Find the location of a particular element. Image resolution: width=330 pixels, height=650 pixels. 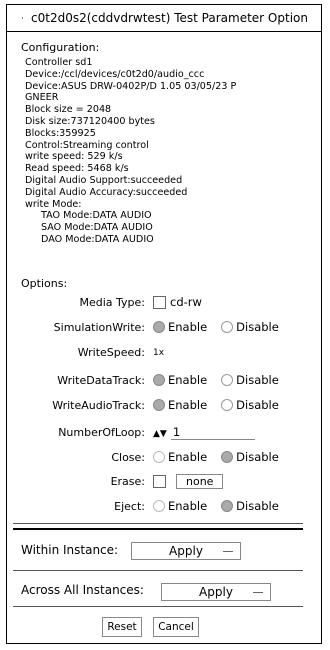

erase-label: Erase: is located at coordinates (127, 481).